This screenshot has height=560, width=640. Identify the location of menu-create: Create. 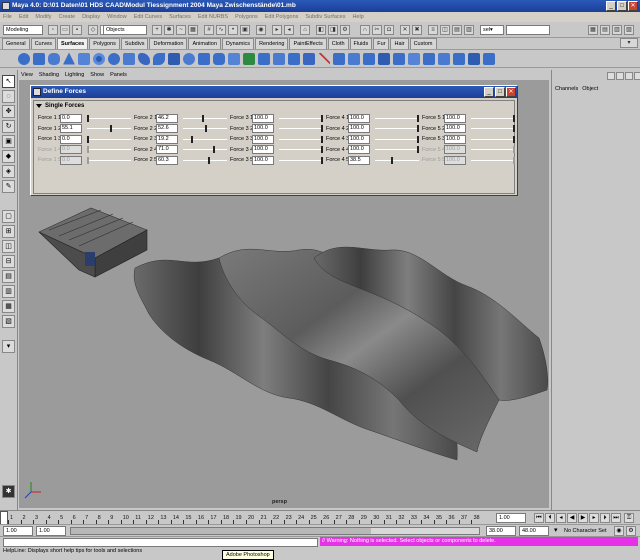
(67, 17).